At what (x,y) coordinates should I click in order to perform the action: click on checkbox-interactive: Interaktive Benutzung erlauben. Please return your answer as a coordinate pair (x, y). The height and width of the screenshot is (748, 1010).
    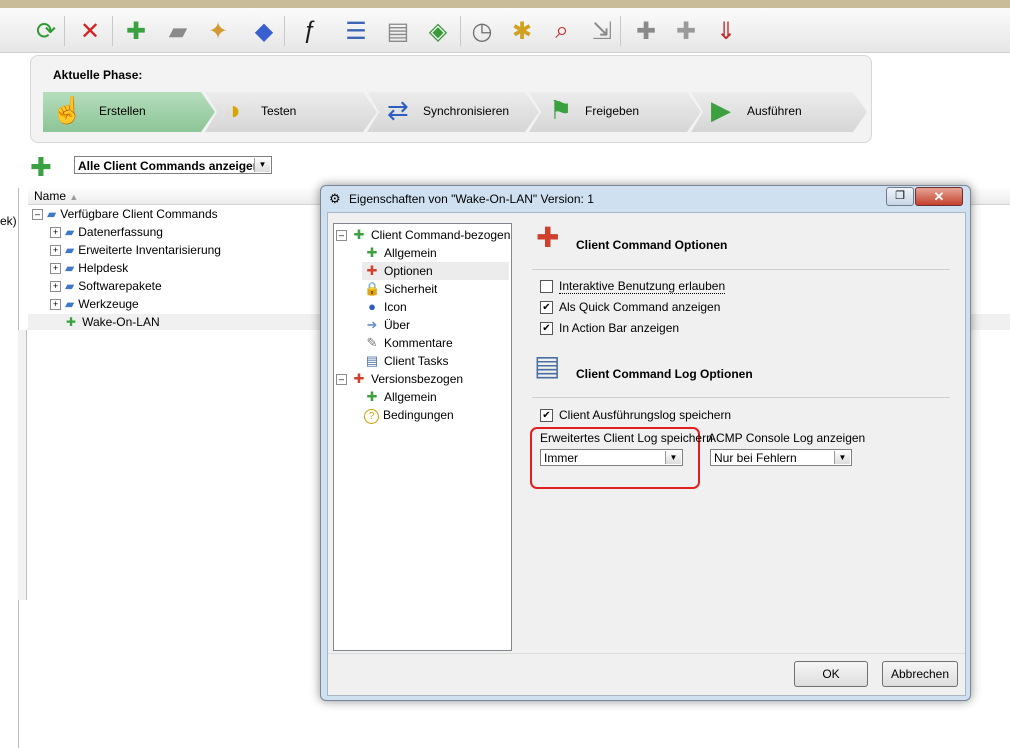
    Looking at the image, I should click on (633, 287).